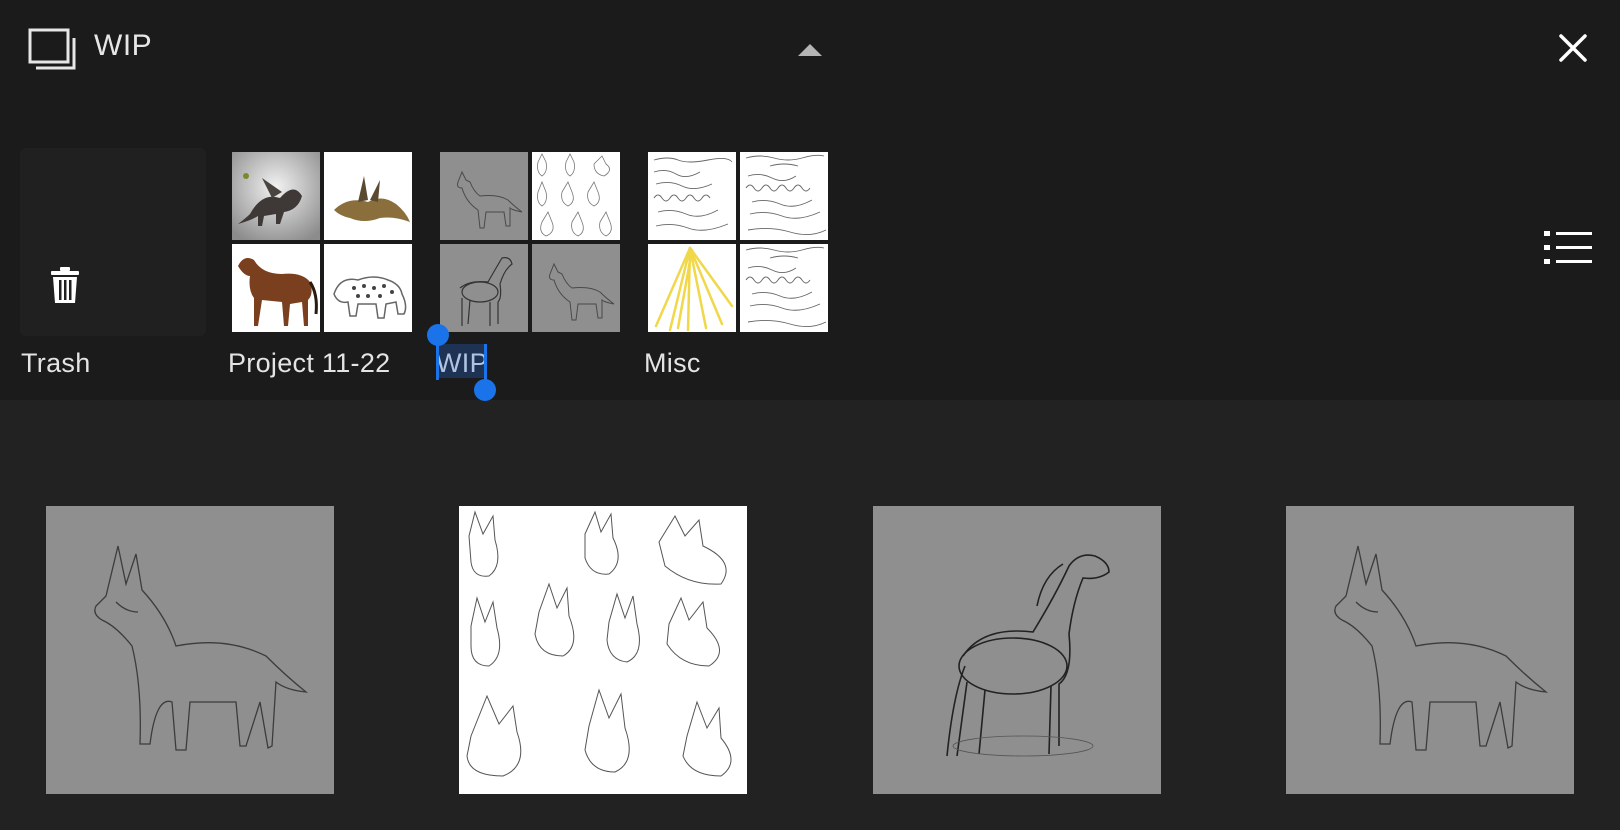 The height and width of the screenshot is (830, 1620). I want to click on selection-end-handle, so click(485, 390).